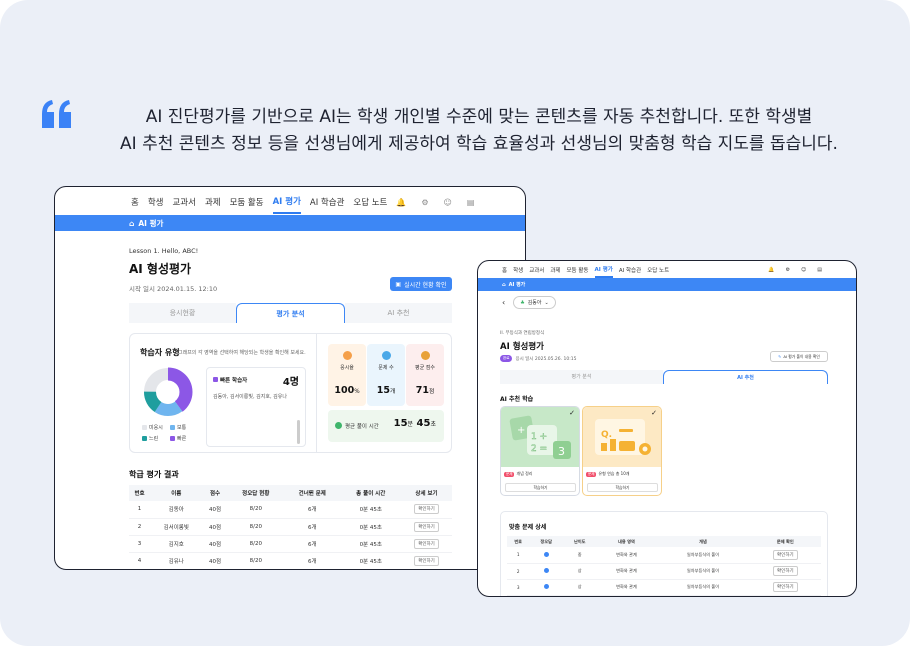  Describe the element at coordinates (534, 302) in the screenshot. I see `student-select: ♣ 김동아 ⌄` at that location.